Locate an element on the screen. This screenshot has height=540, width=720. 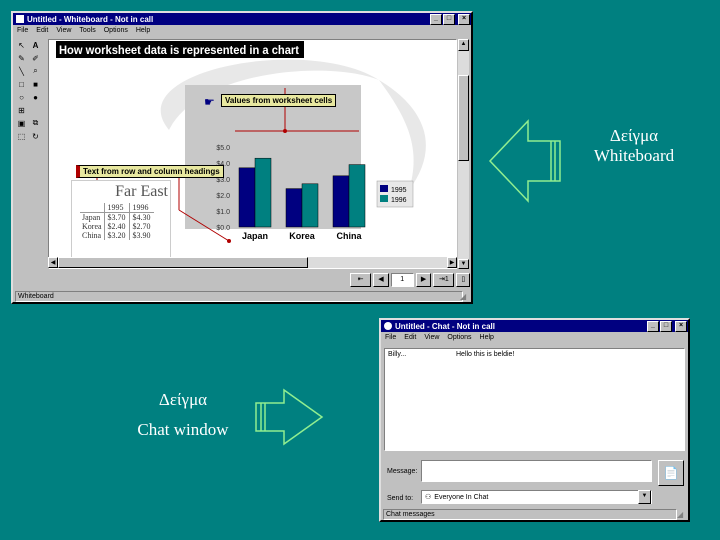
scroll-up-button: ▲ is located at coordinates (463, 45).